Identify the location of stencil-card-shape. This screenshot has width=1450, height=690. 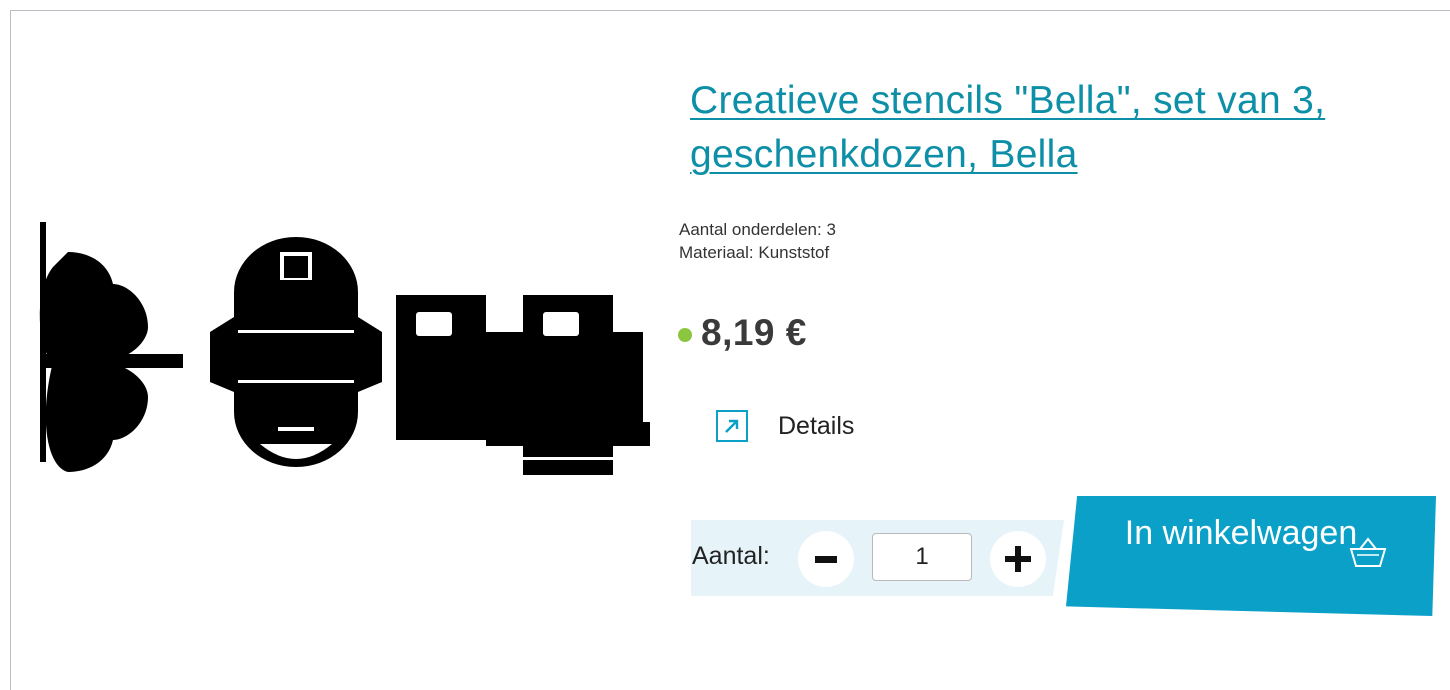
(111, 347).